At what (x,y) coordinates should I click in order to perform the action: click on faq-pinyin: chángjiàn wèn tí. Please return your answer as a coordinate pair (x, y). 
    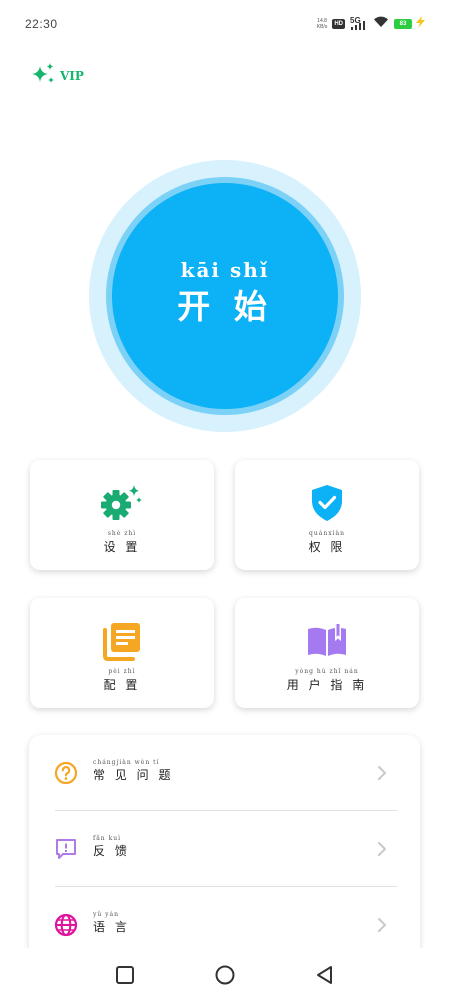
    Looking at the image, I should click on (126, 762).